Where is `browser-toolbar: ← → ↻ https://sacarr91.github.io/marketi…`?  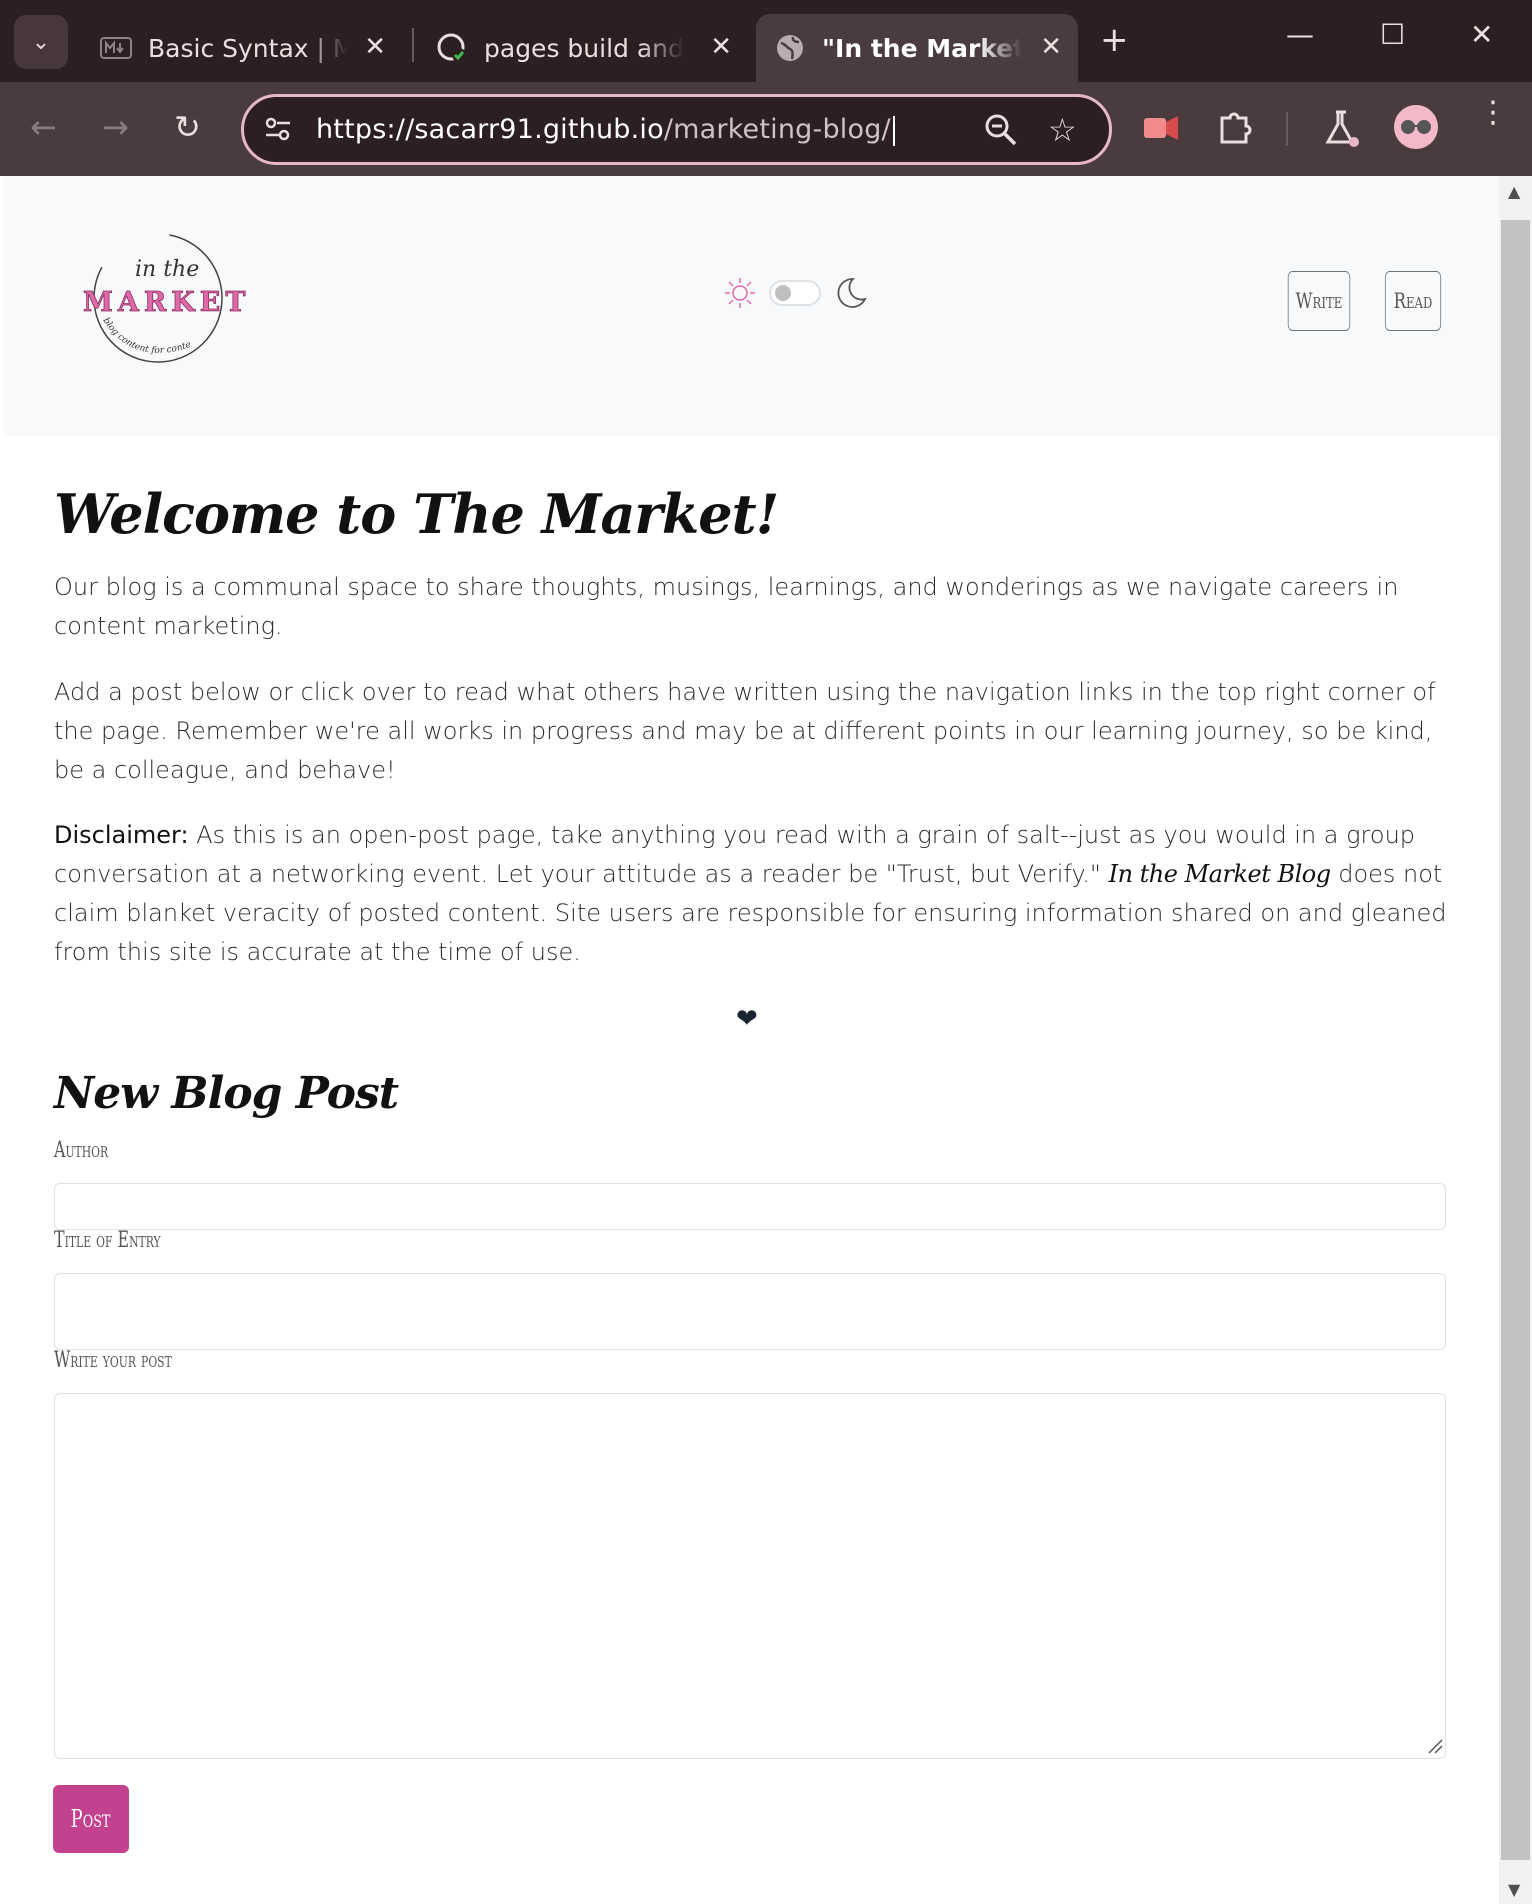 browser-toolbar: ← → ↻ https://sacarr91.github.io/marketi… is located at coordinates (766, 129).